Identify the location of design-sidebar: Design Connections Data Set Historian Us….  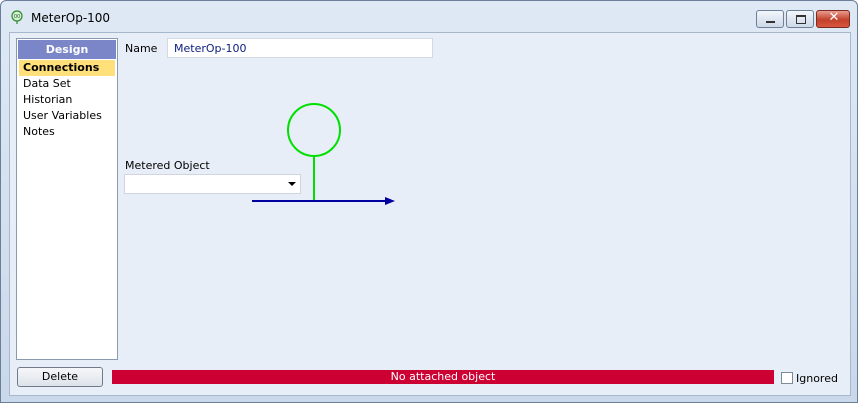
(67, 199).